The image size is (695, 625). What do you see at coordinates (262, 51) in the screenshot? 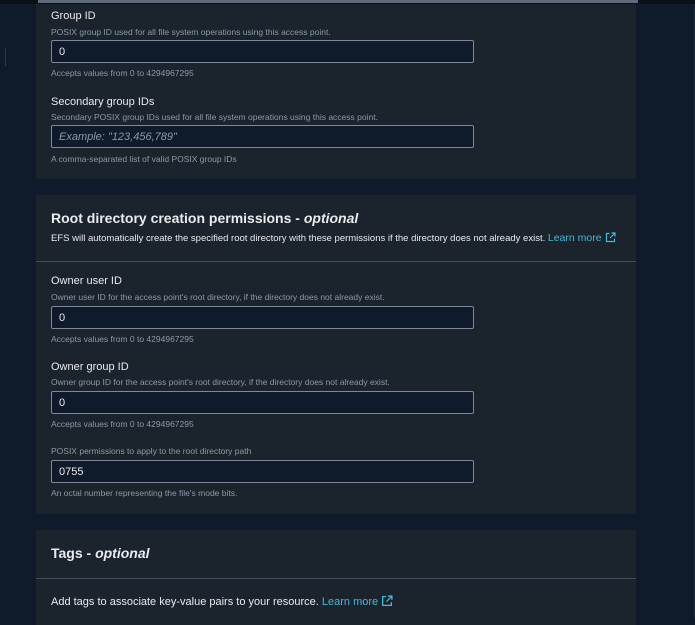
I see `group-id-input` at bounding box center [262, 51].